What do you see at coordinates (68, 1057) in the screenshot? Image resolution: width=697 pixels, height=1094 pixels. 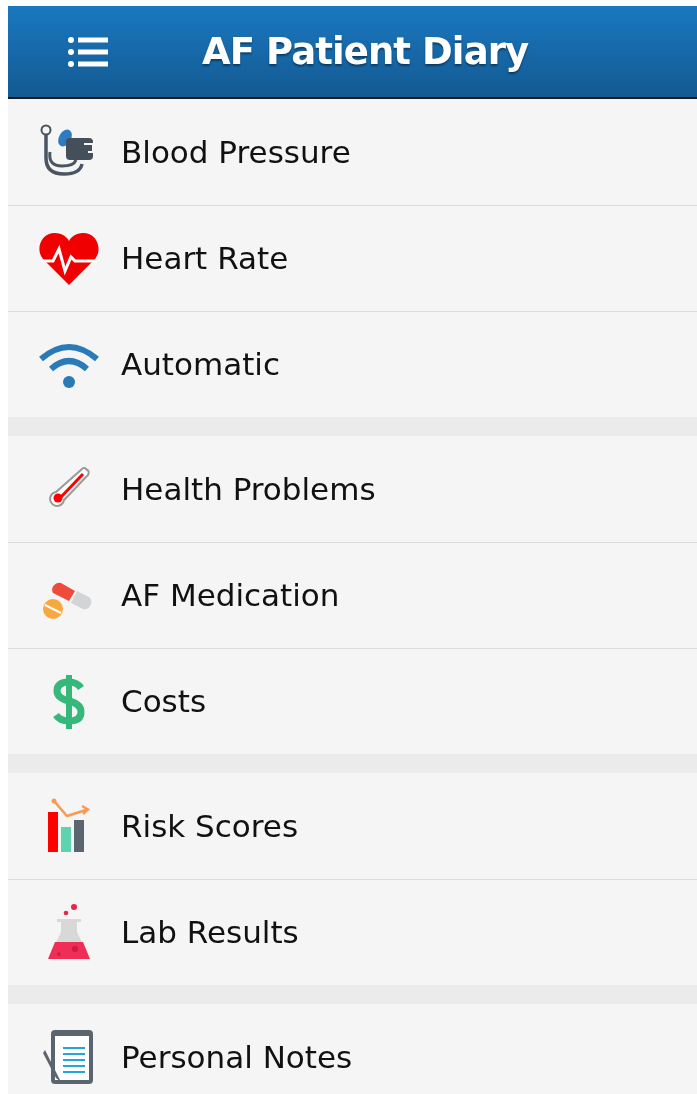 I see `notes-icon` at bounding box center [68, 1057].